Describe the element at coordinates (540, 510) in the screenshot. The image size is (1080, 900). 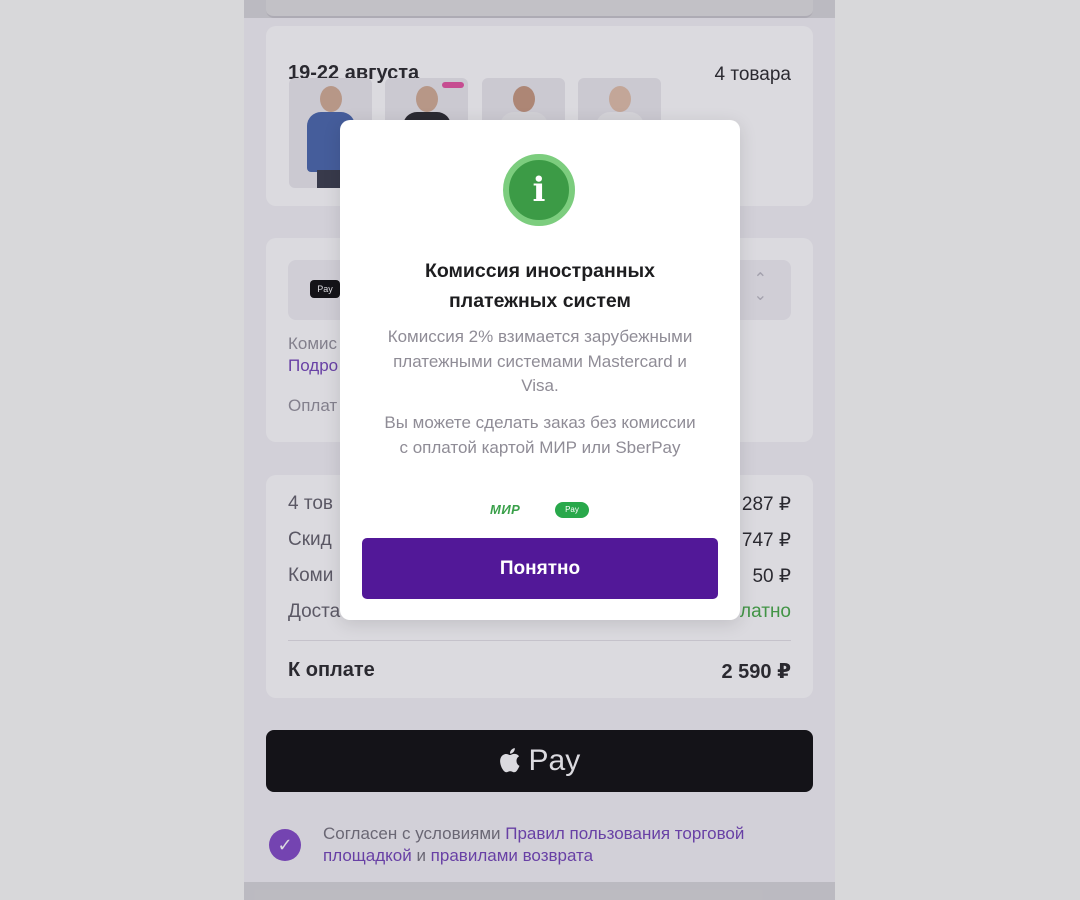
I see `payment-logos: МИР Pay` at that location.